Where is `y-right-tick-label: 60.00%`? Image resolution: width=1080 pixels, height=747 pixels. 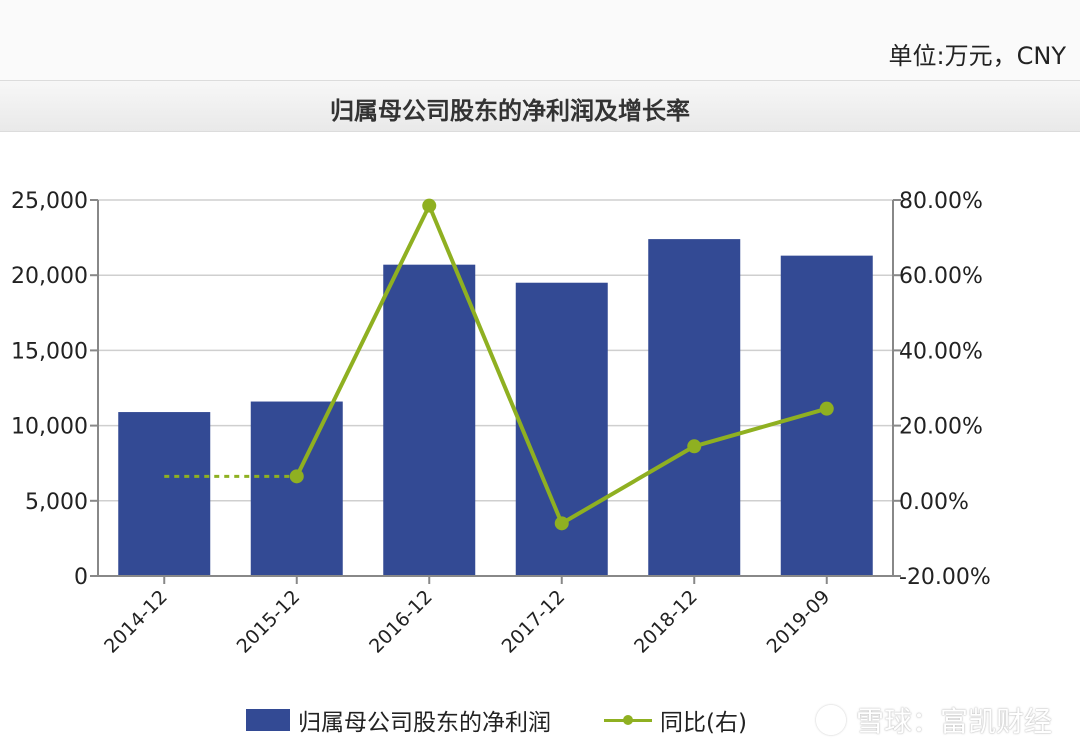
y-right-tick-label: 60.00% is located at coordinates (941, 276).